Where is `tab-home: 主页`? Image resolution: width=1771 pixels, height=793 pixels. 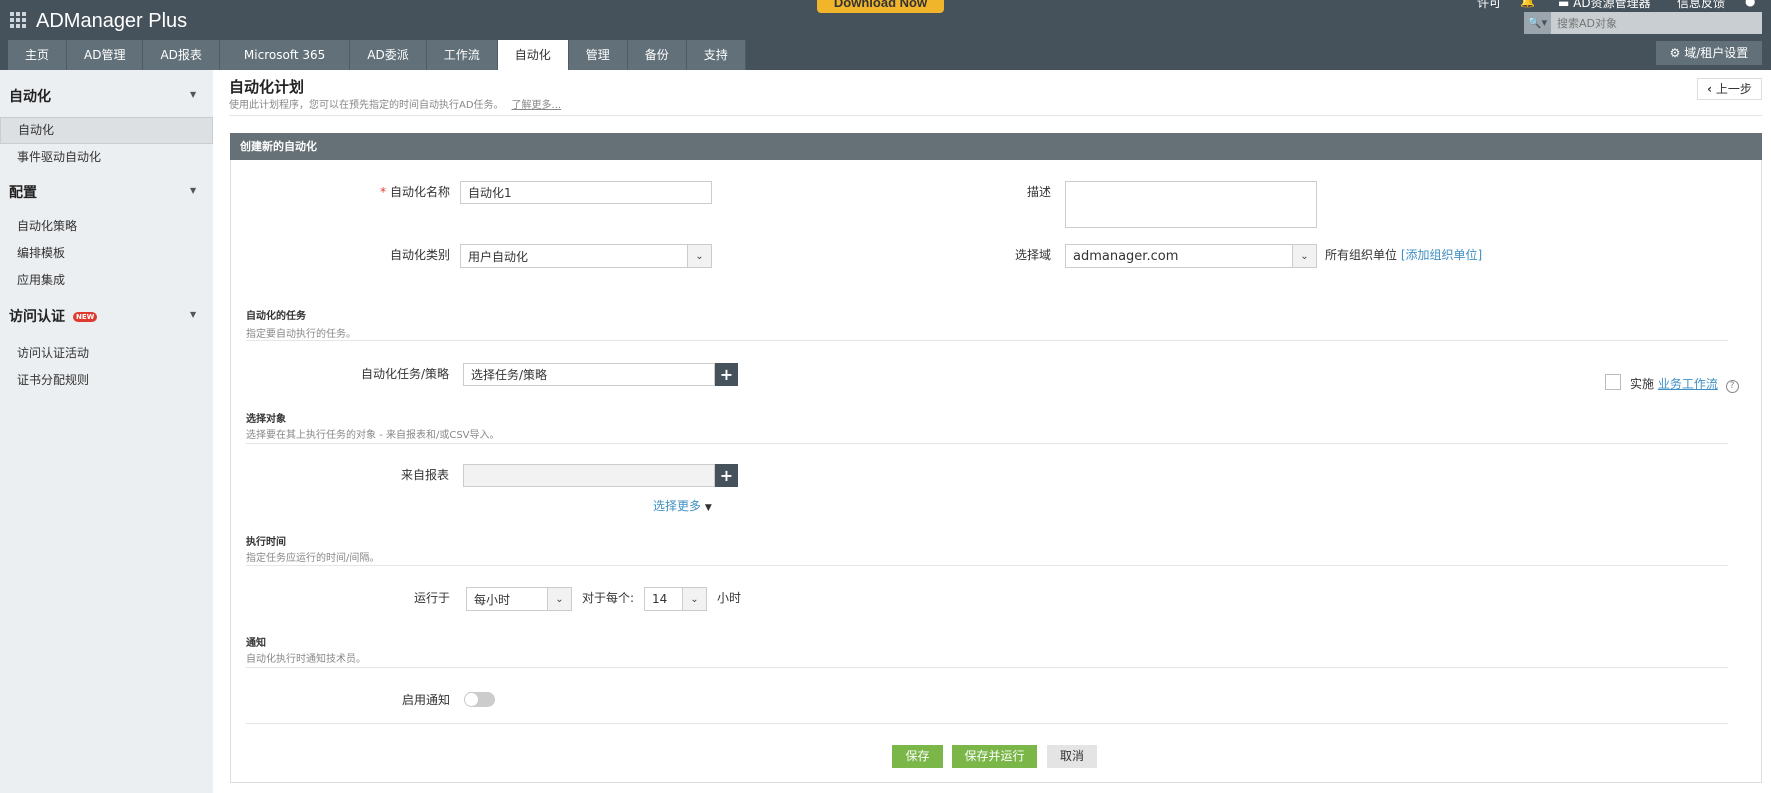 tab-home: 主页 is located at coordinates (38, 55).